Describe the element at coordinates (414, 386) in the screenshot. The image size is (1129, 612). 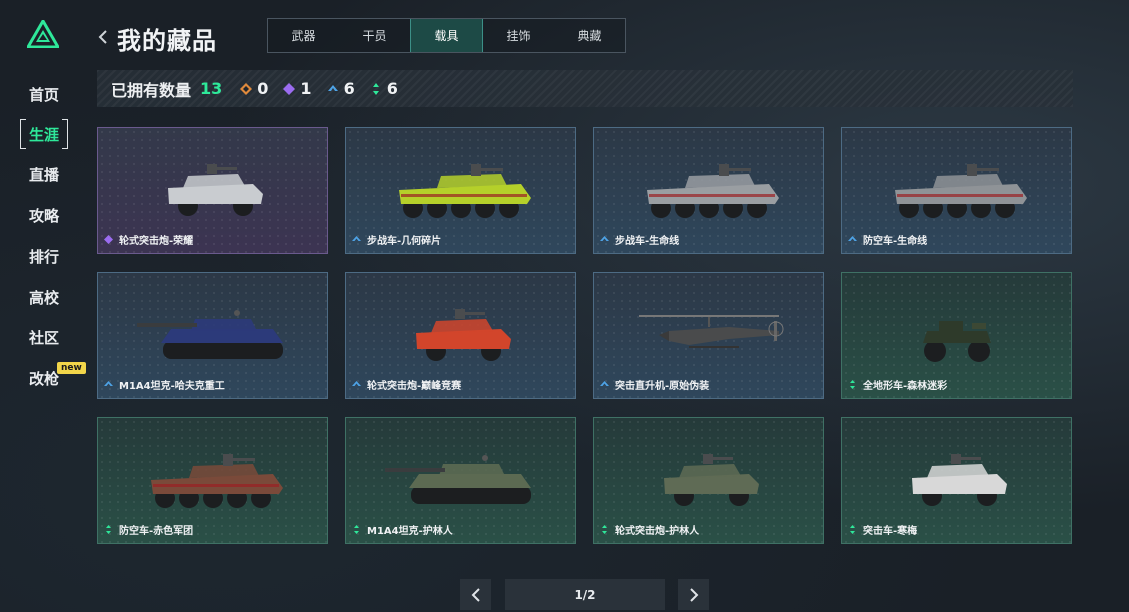
I see `item-name: 轮式突击炮-巅峰竞赛` at that location.